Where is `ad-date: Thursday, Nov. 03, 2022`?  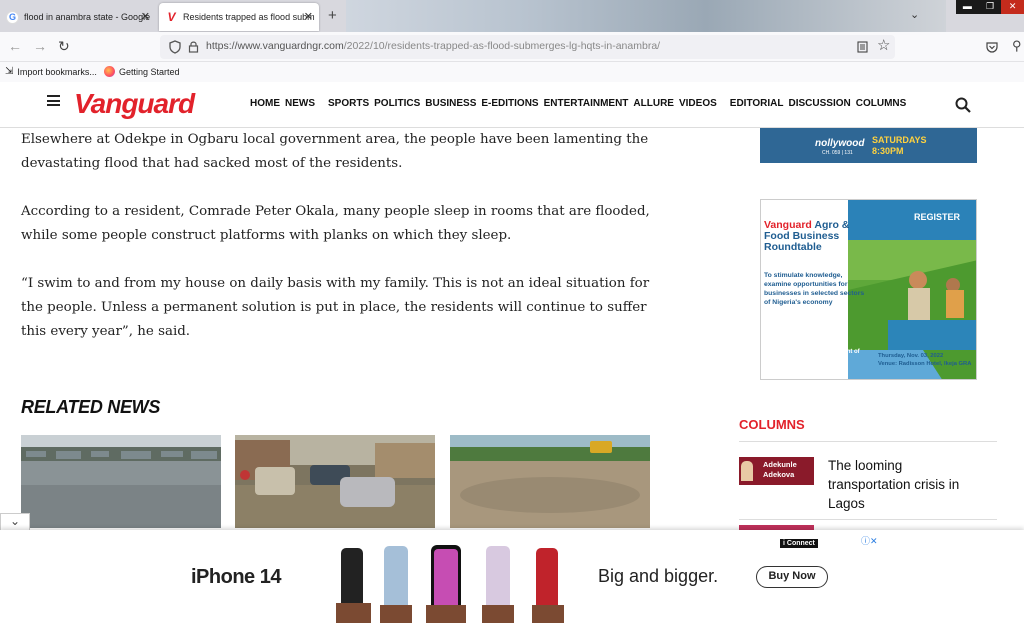 ad-date: Thursday, Nov. 03, 2022 is located at coordinates (911, 356).